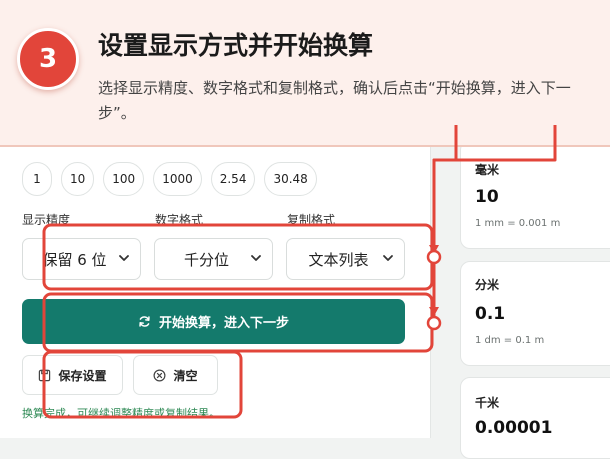 The width and height of the screenshot is (610, 459). Describe the element at coordinates (338, 259) in the screenshot. I see `copy-format-value: 文本列表` at that location.